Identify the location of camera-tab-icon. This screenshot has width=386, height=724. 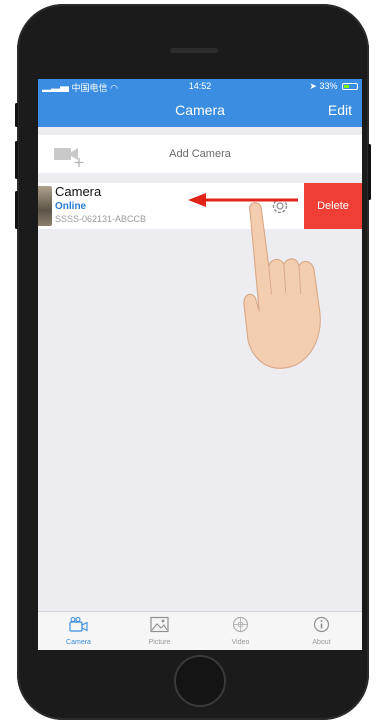
(78, 624).